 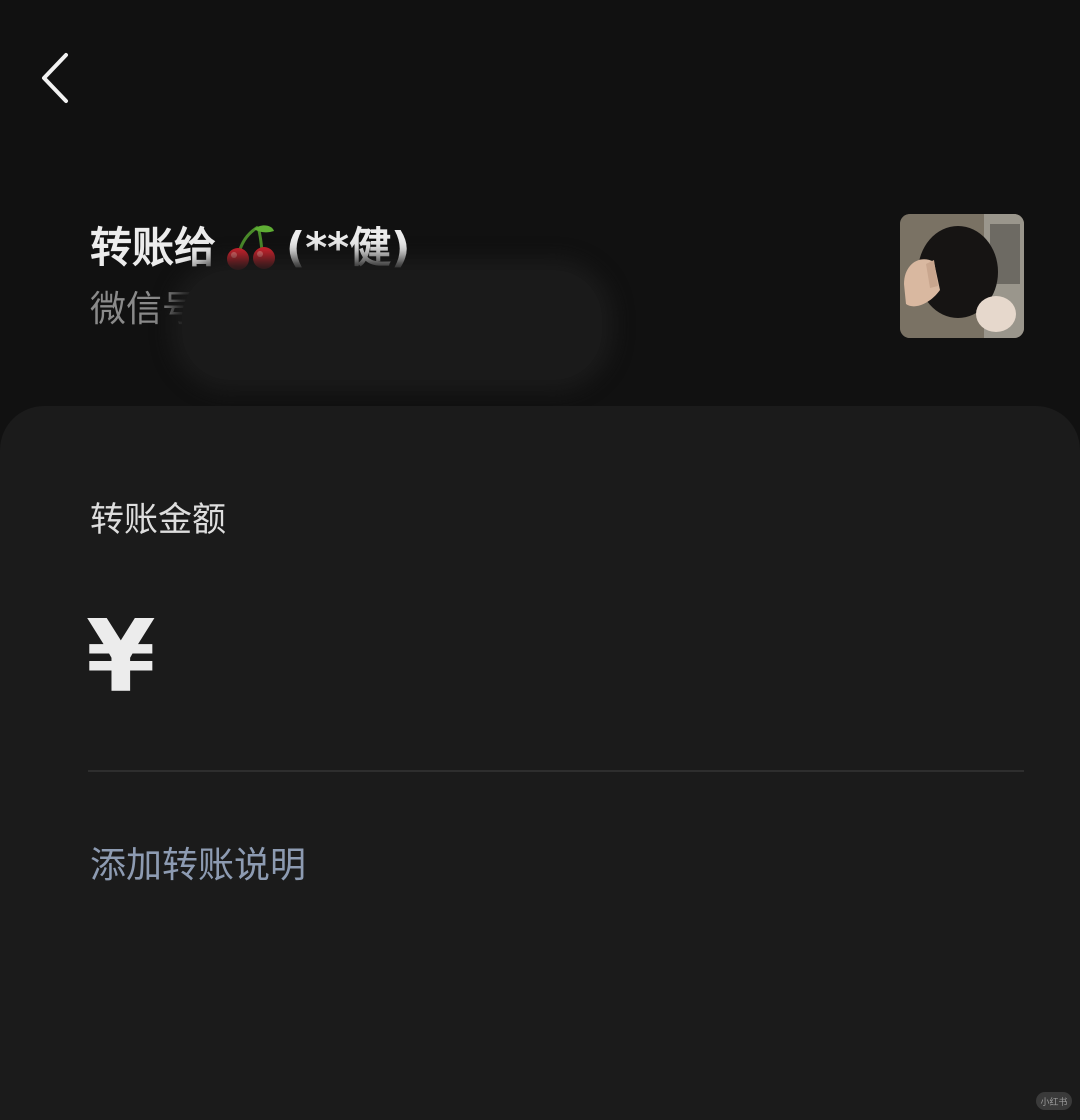 I want to click on currency-symbol: ¥, so click(x=121, y=656).